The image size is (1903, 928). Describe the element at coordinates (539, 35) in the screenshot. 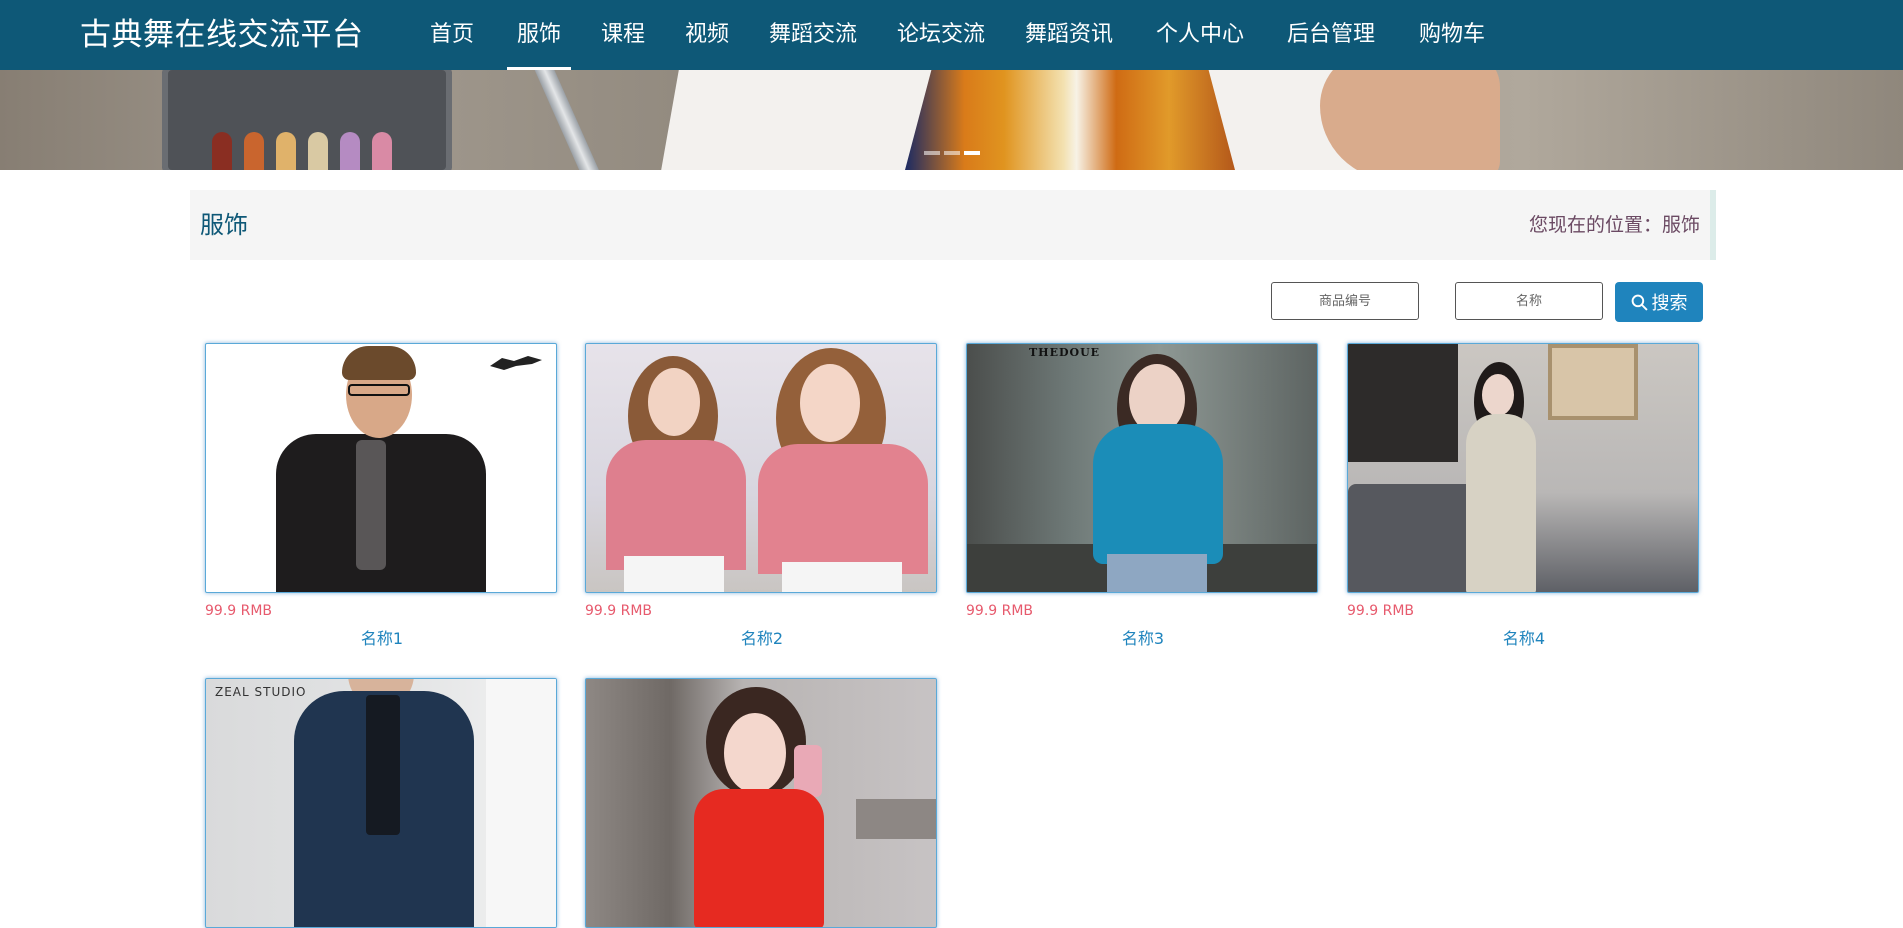

I see `nav-item-clothing: 服饰` at that location.